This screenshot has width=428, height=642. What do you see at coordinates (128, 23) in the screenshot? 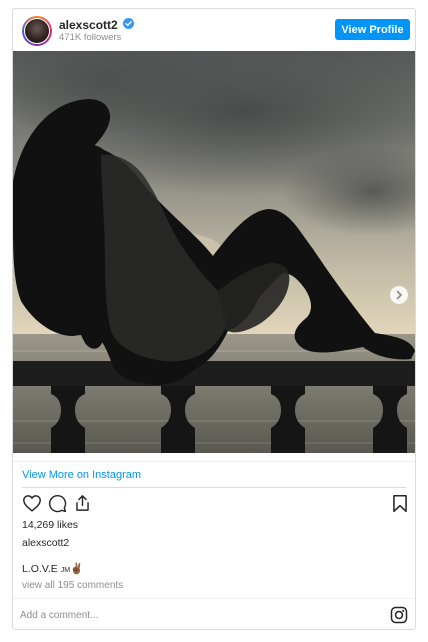
I see `verified-badge-icon` at bounding box center [128, 23].